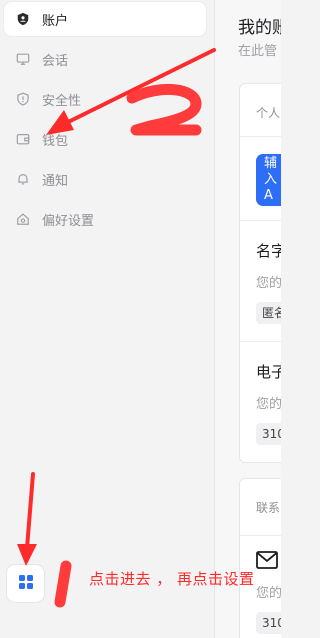 This screenshot has height=638, width=320. I want to click on avatar-text: 辅, so click(271, 163).